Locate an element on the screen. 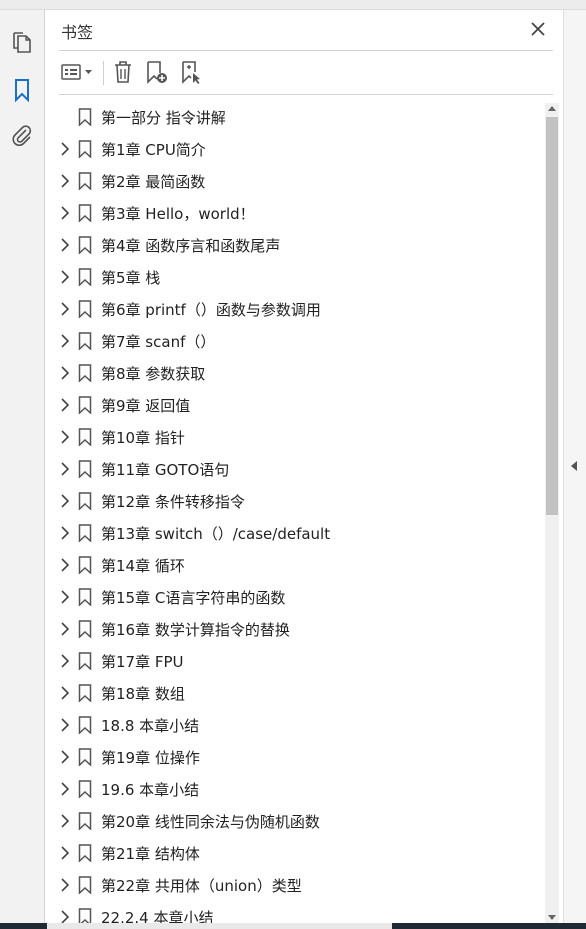  bookmark-item: 第18章 数组 is located at coordinates (294, 693).